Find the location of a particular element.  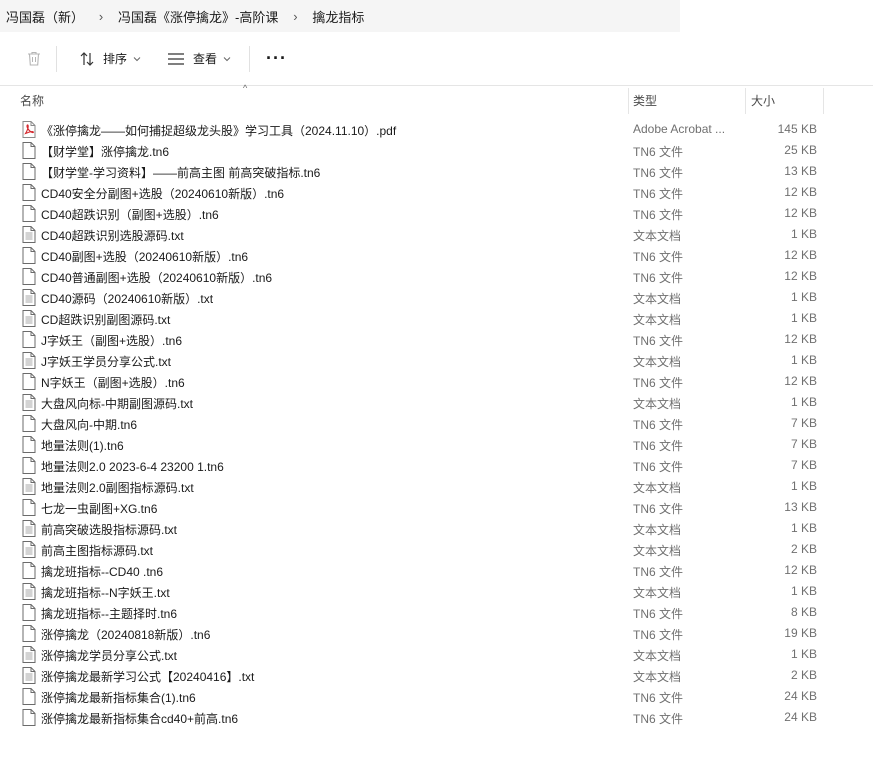

column-header-size: 大小 is located at coordinates (786, 100).